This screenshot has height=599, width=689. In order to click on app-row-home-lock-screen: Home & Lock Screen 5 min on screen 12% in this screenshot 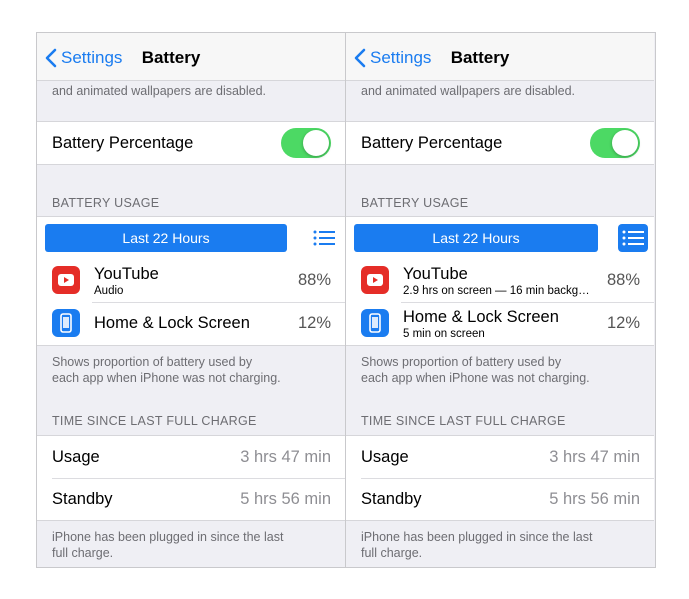, I will do `click(500, 323)`.